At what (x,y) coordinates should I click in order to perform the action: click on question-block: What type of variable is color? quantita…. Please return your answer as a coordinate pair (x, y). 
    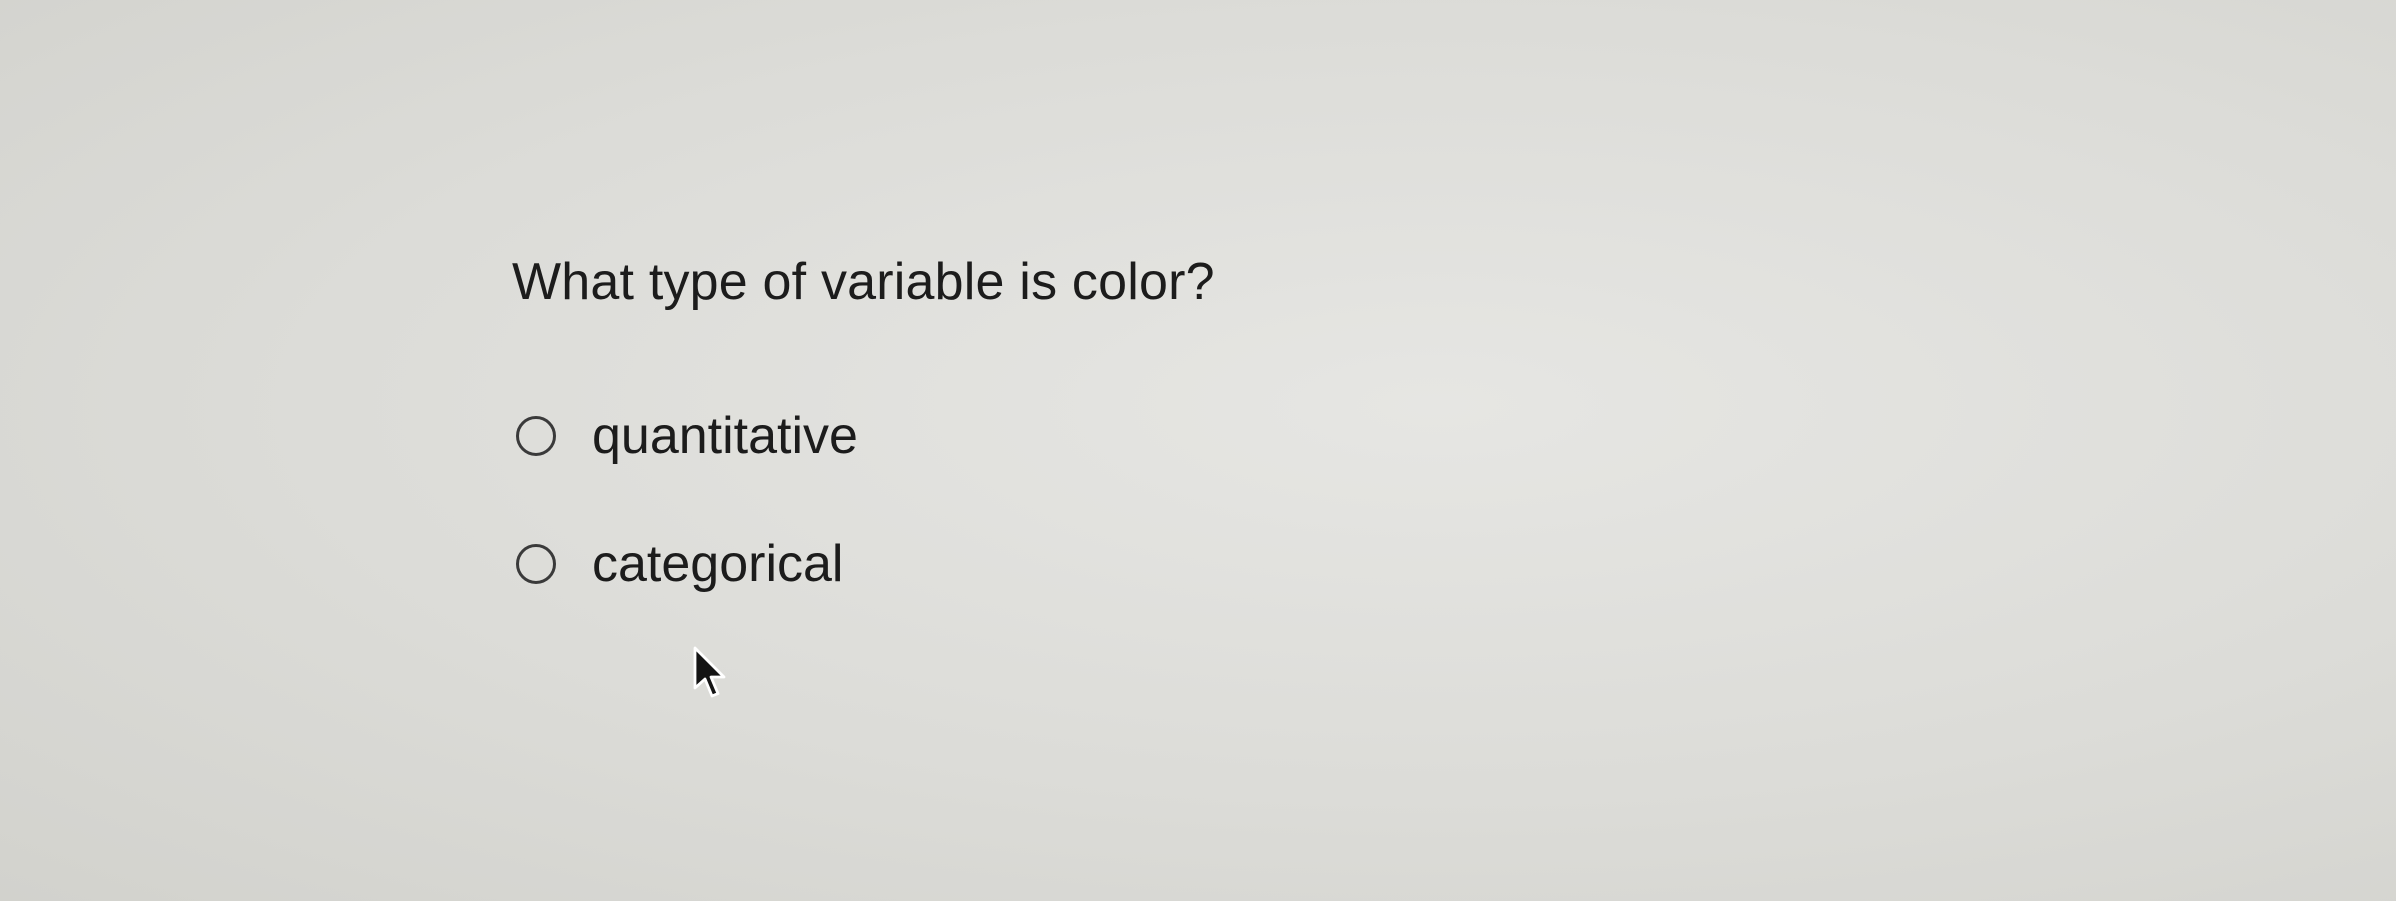
    Looking at the image, I should click on (863, 455).